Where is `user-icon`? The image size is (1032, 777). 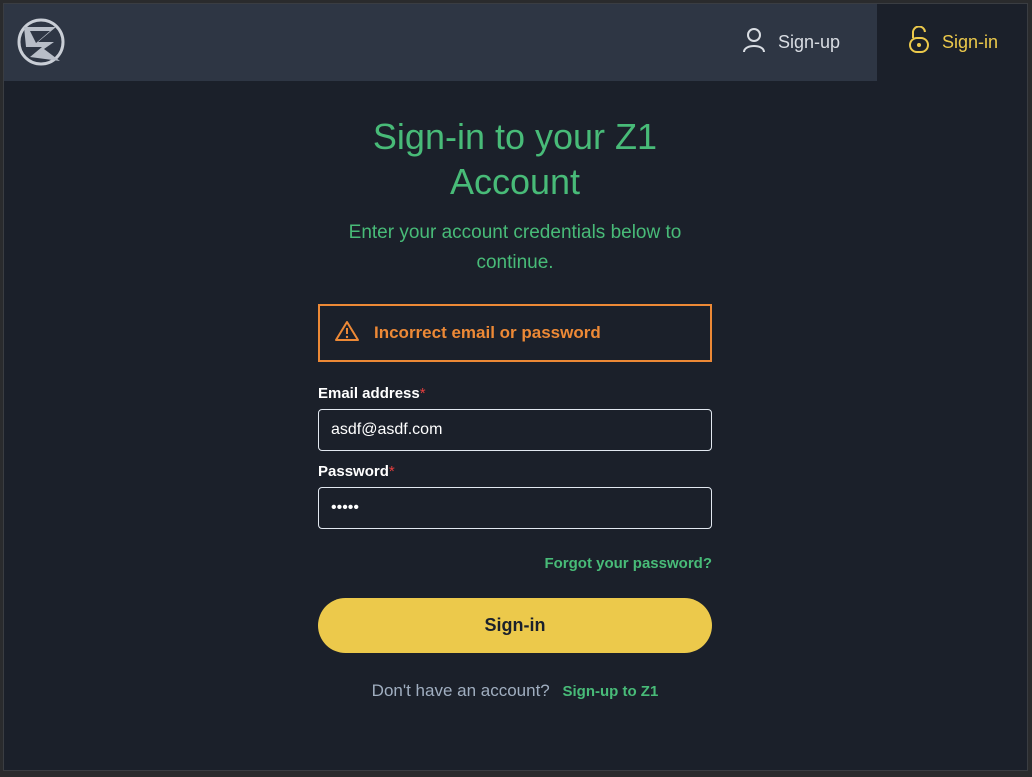 user-icon is located at coordinates (754, 42).